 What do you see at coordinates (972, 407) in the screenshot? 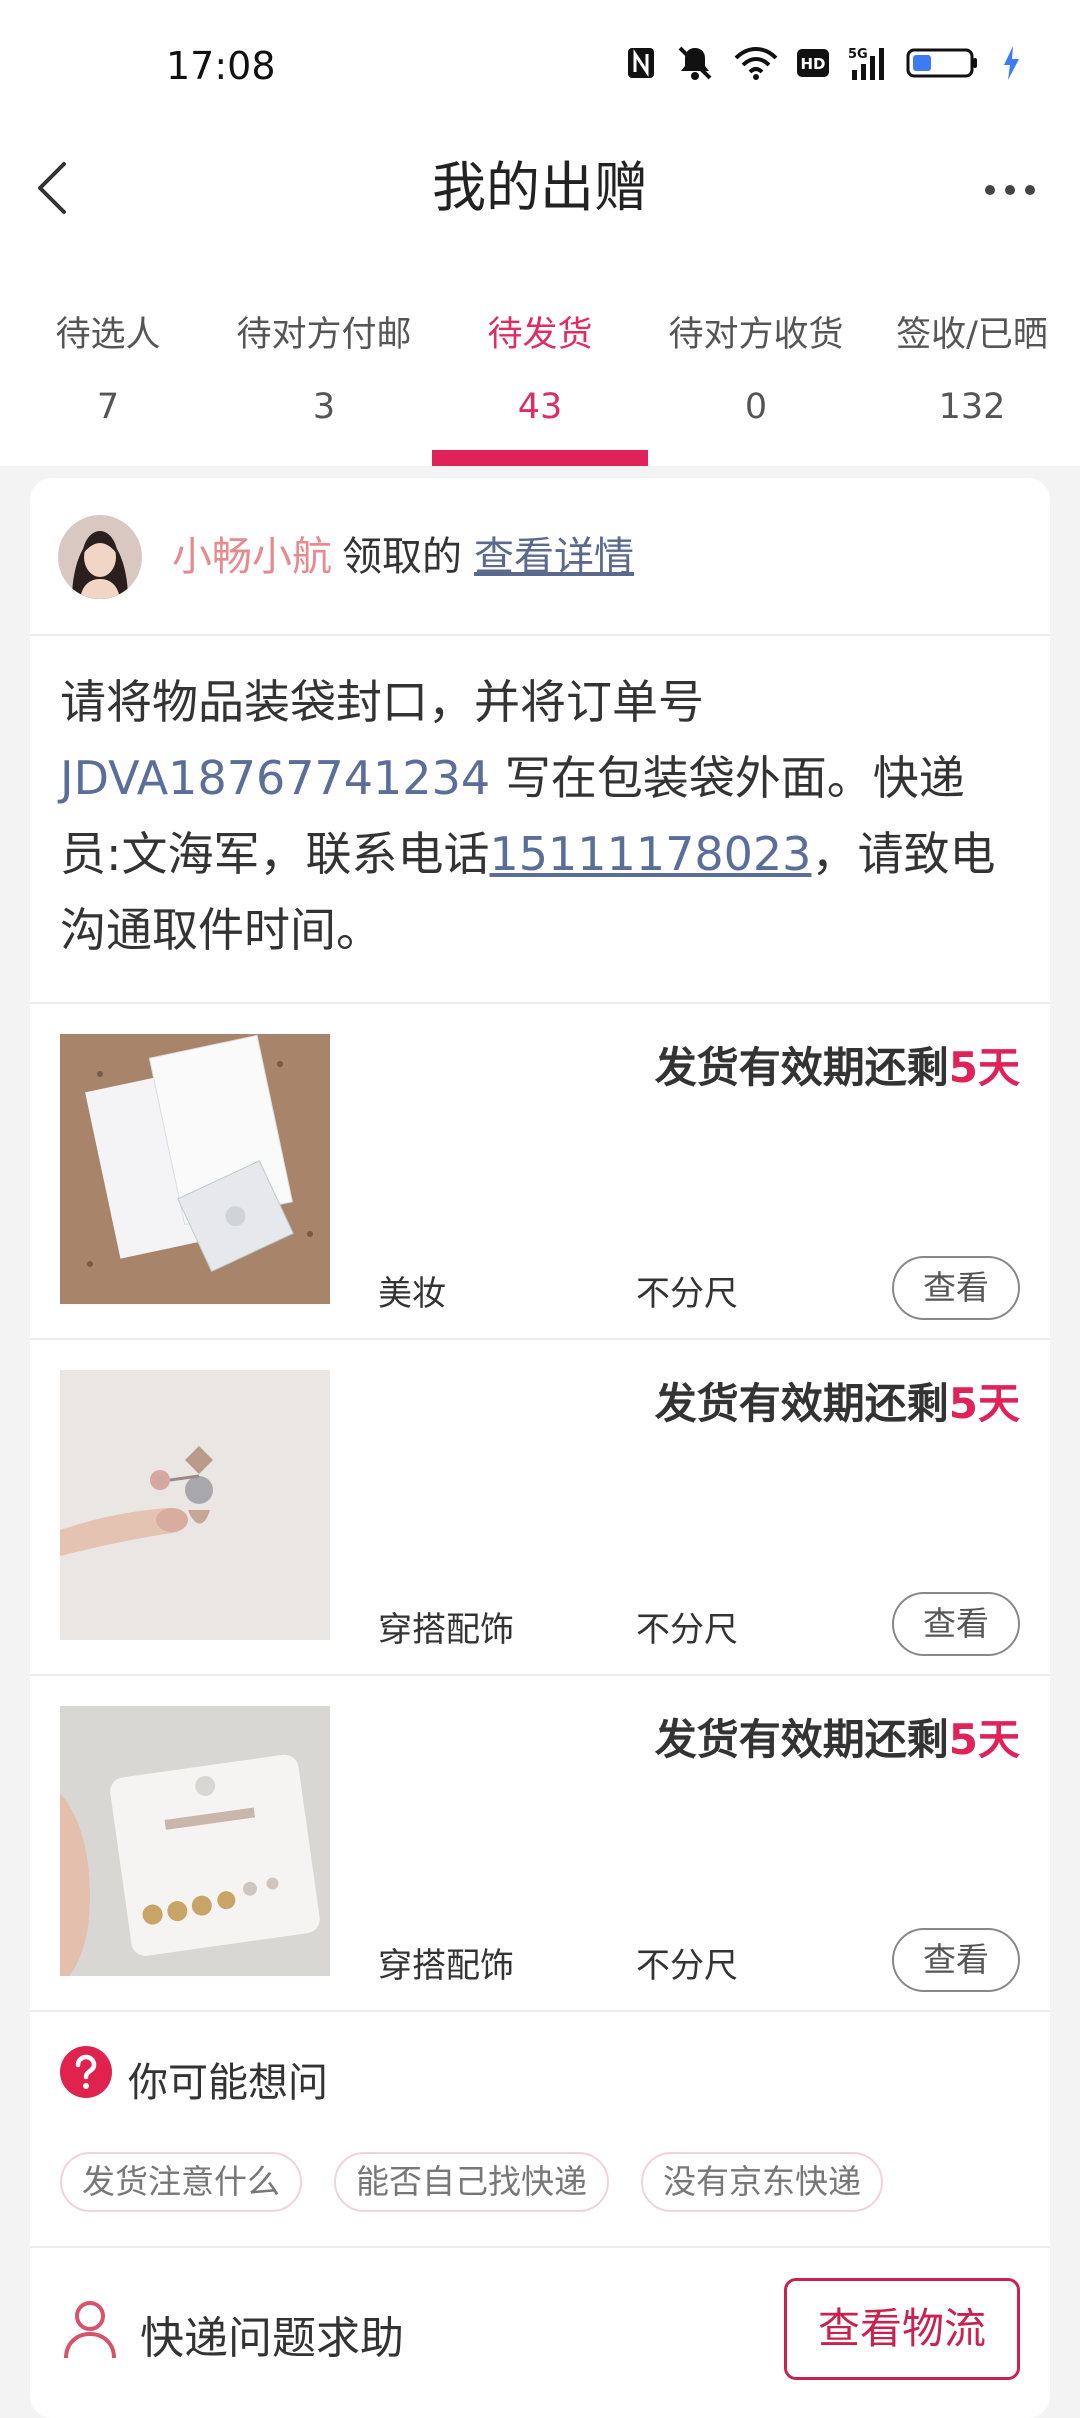
I see `tab-count: 132` at bounding box center [972, 407].